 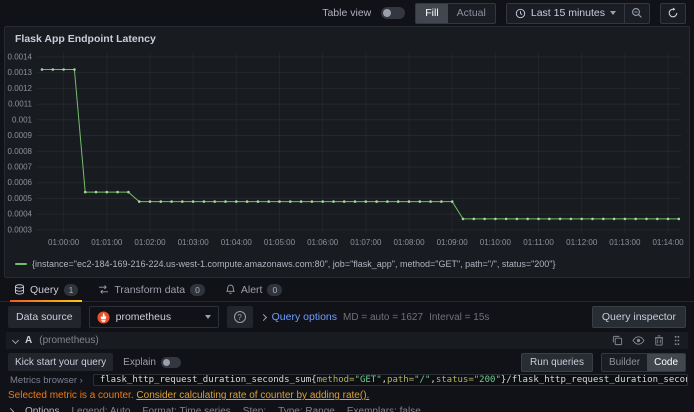 I want to click on tab-transform-count: 0, so click(x=197, y=289).